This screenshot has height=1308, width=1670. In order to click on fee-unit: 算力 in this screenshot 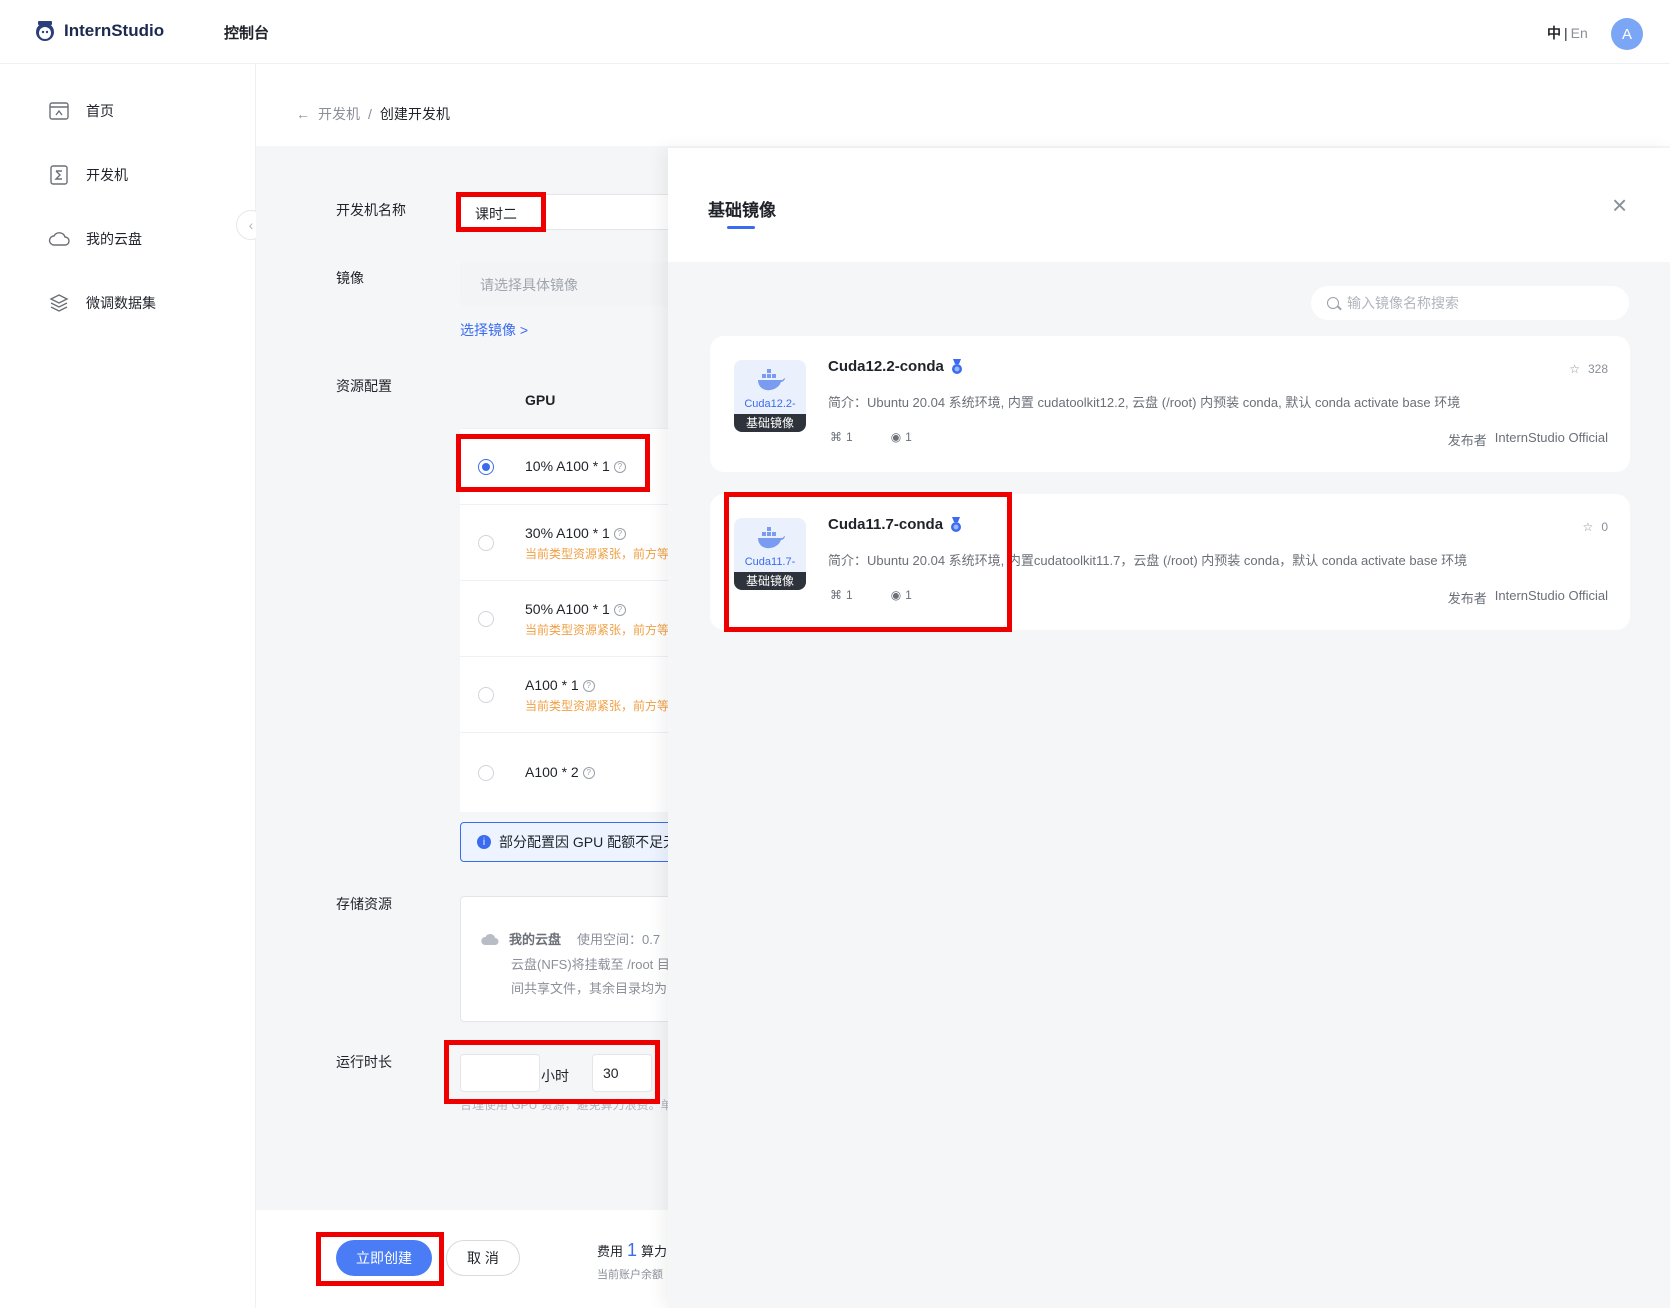, I will do `click(654, 1251)`.